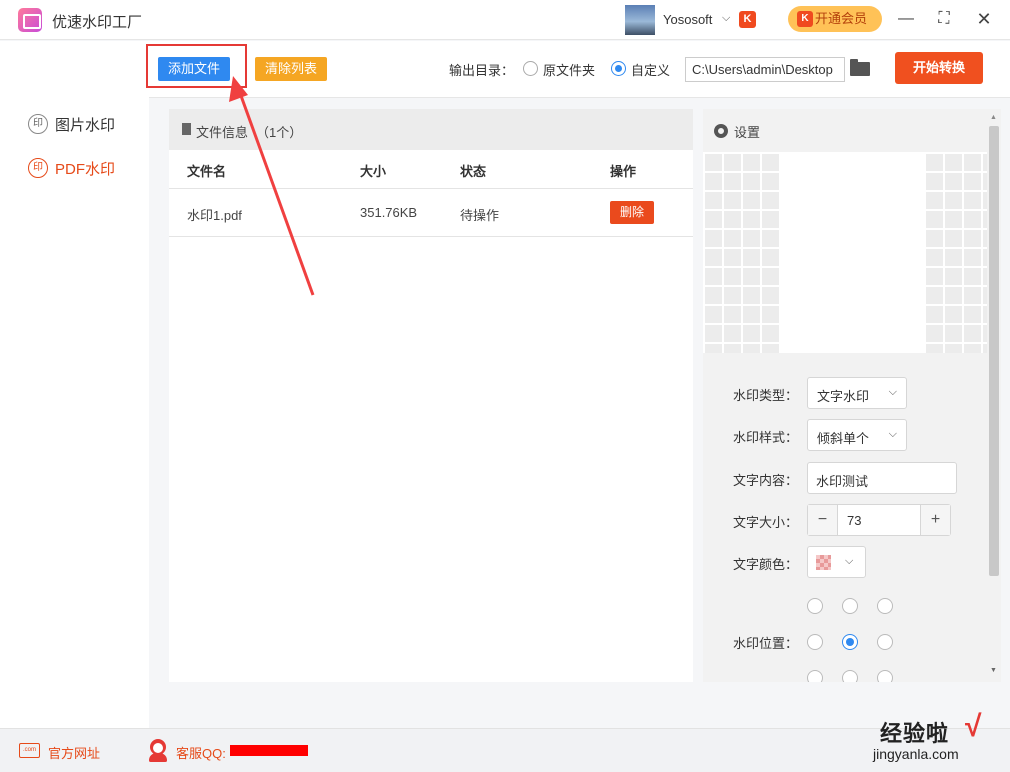 The height and width of the screenshot is (772, 1010). Describe the element at coordinates (850, 642) in the screenshot. I see `position-middle-center` at that location.